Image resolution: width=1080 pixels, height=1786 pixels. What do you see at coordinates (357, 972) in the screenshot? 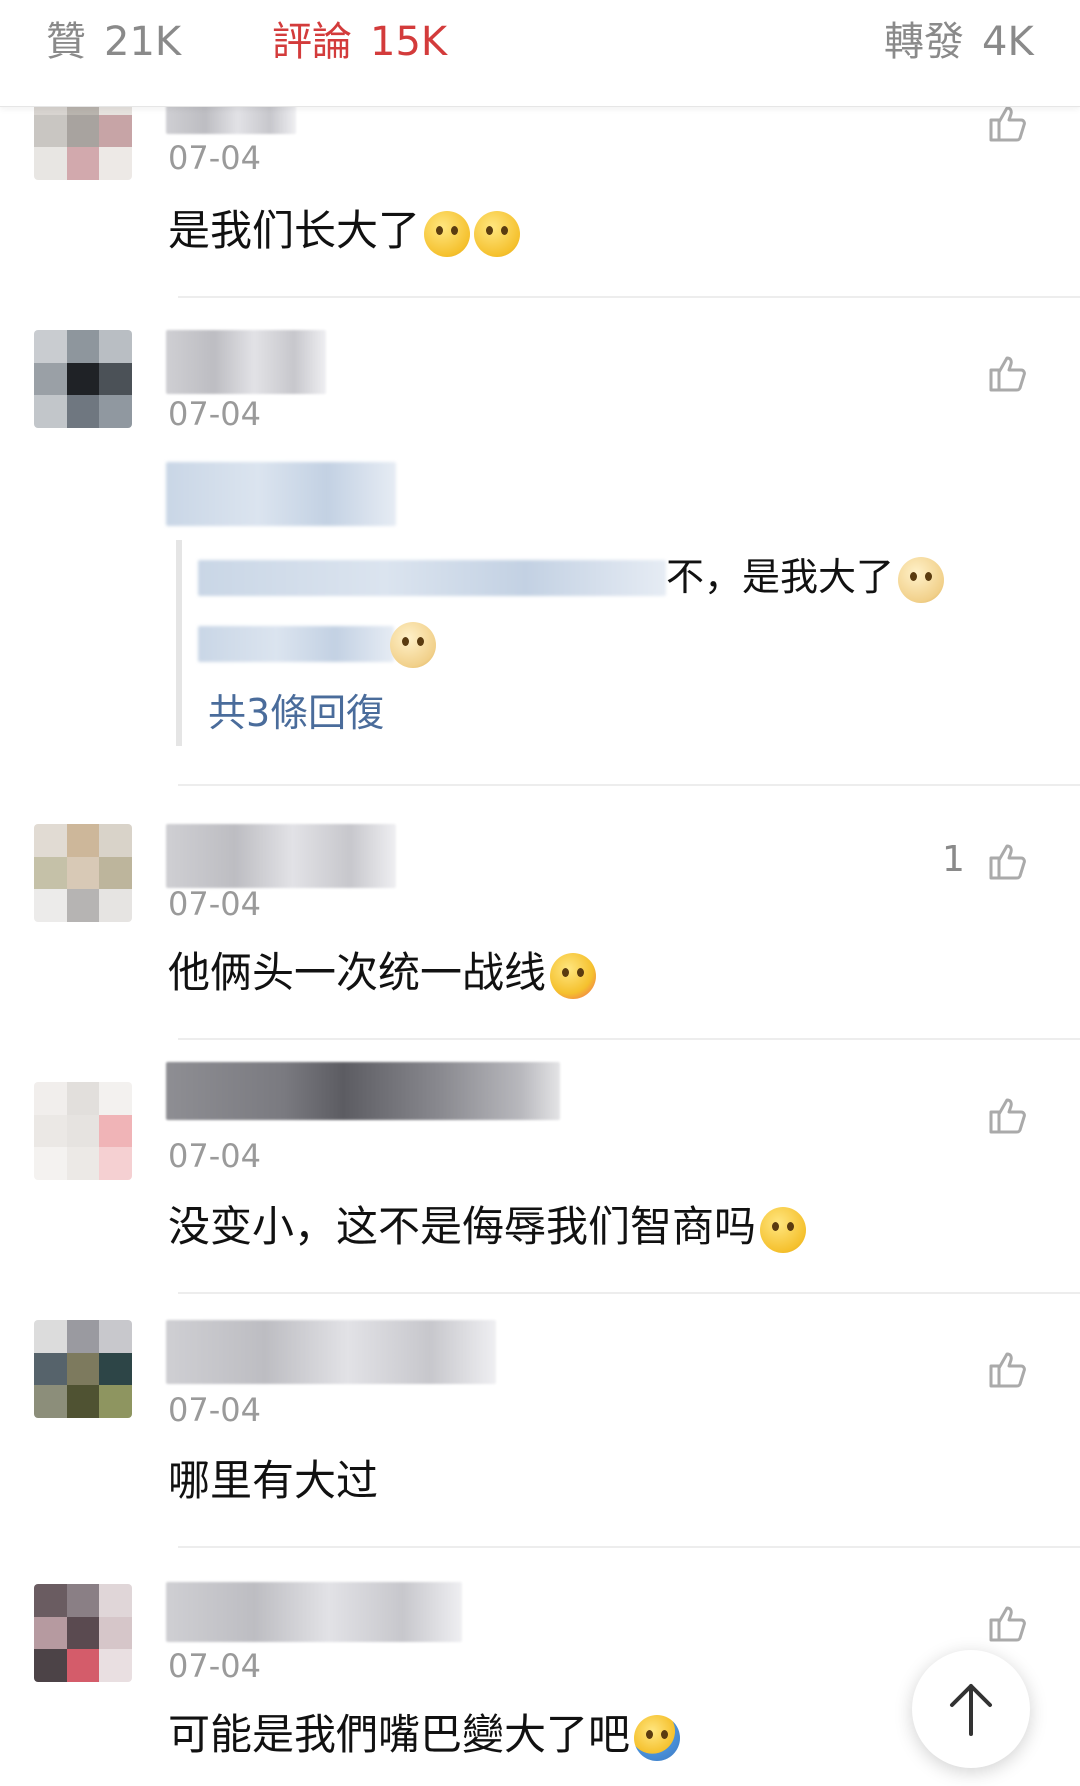
I see `comment-text-content: 他俩头一次统一战线` at bounding box center [357, 972].